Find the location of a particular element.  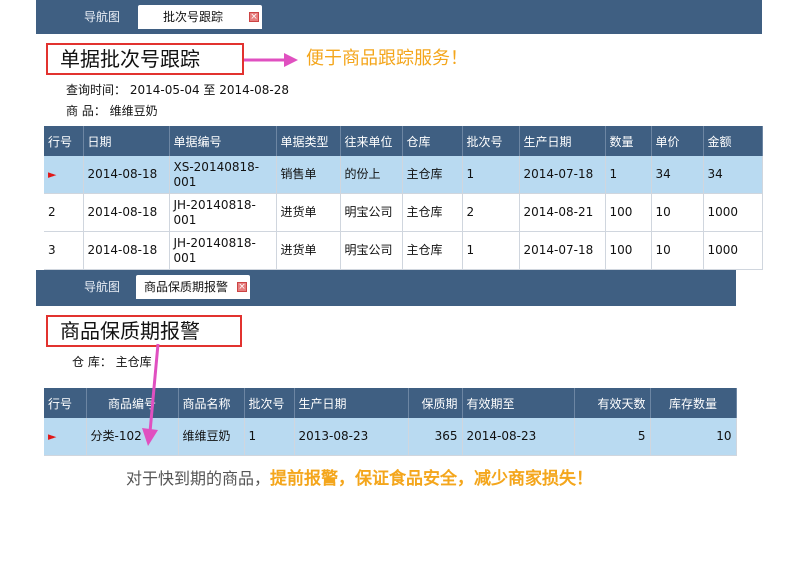

date-from: 2014-05-04 is located at coordinates (164, 90).